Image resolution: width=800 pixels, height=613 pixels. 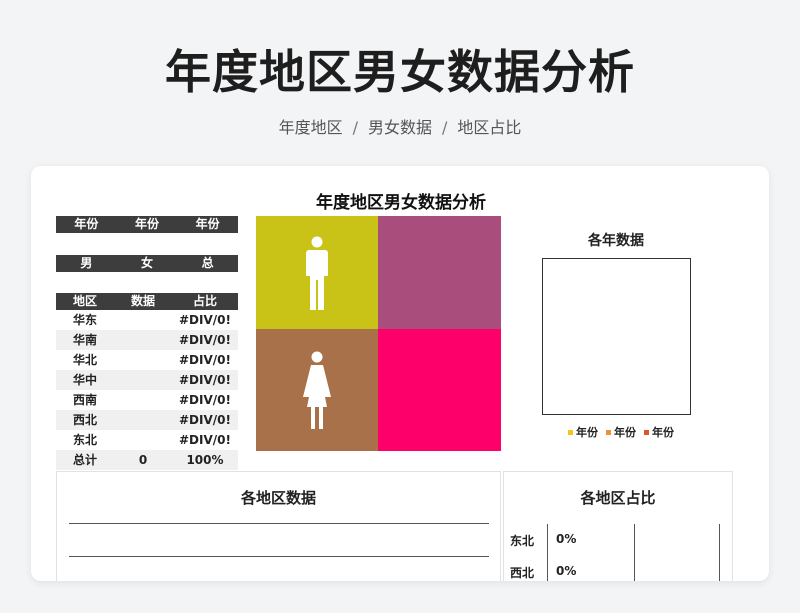 What do you see at coordinates (618, 526) in the screenshot?
I see `region-ratio-panel: 各地区占比 东北 0% 西北 0%` at bounding box center [618, 526].